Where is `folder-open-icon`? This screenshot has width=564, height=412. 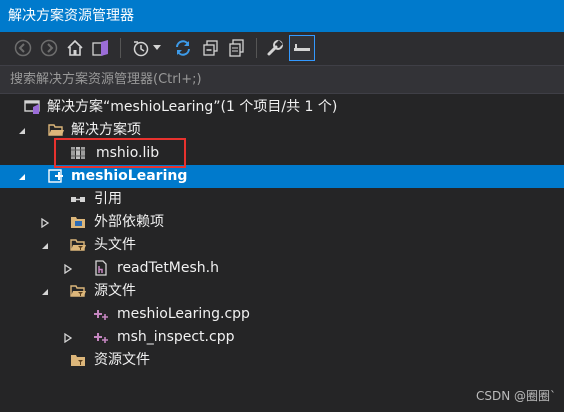 folder-open-icon is located at coordinates (56, 130).